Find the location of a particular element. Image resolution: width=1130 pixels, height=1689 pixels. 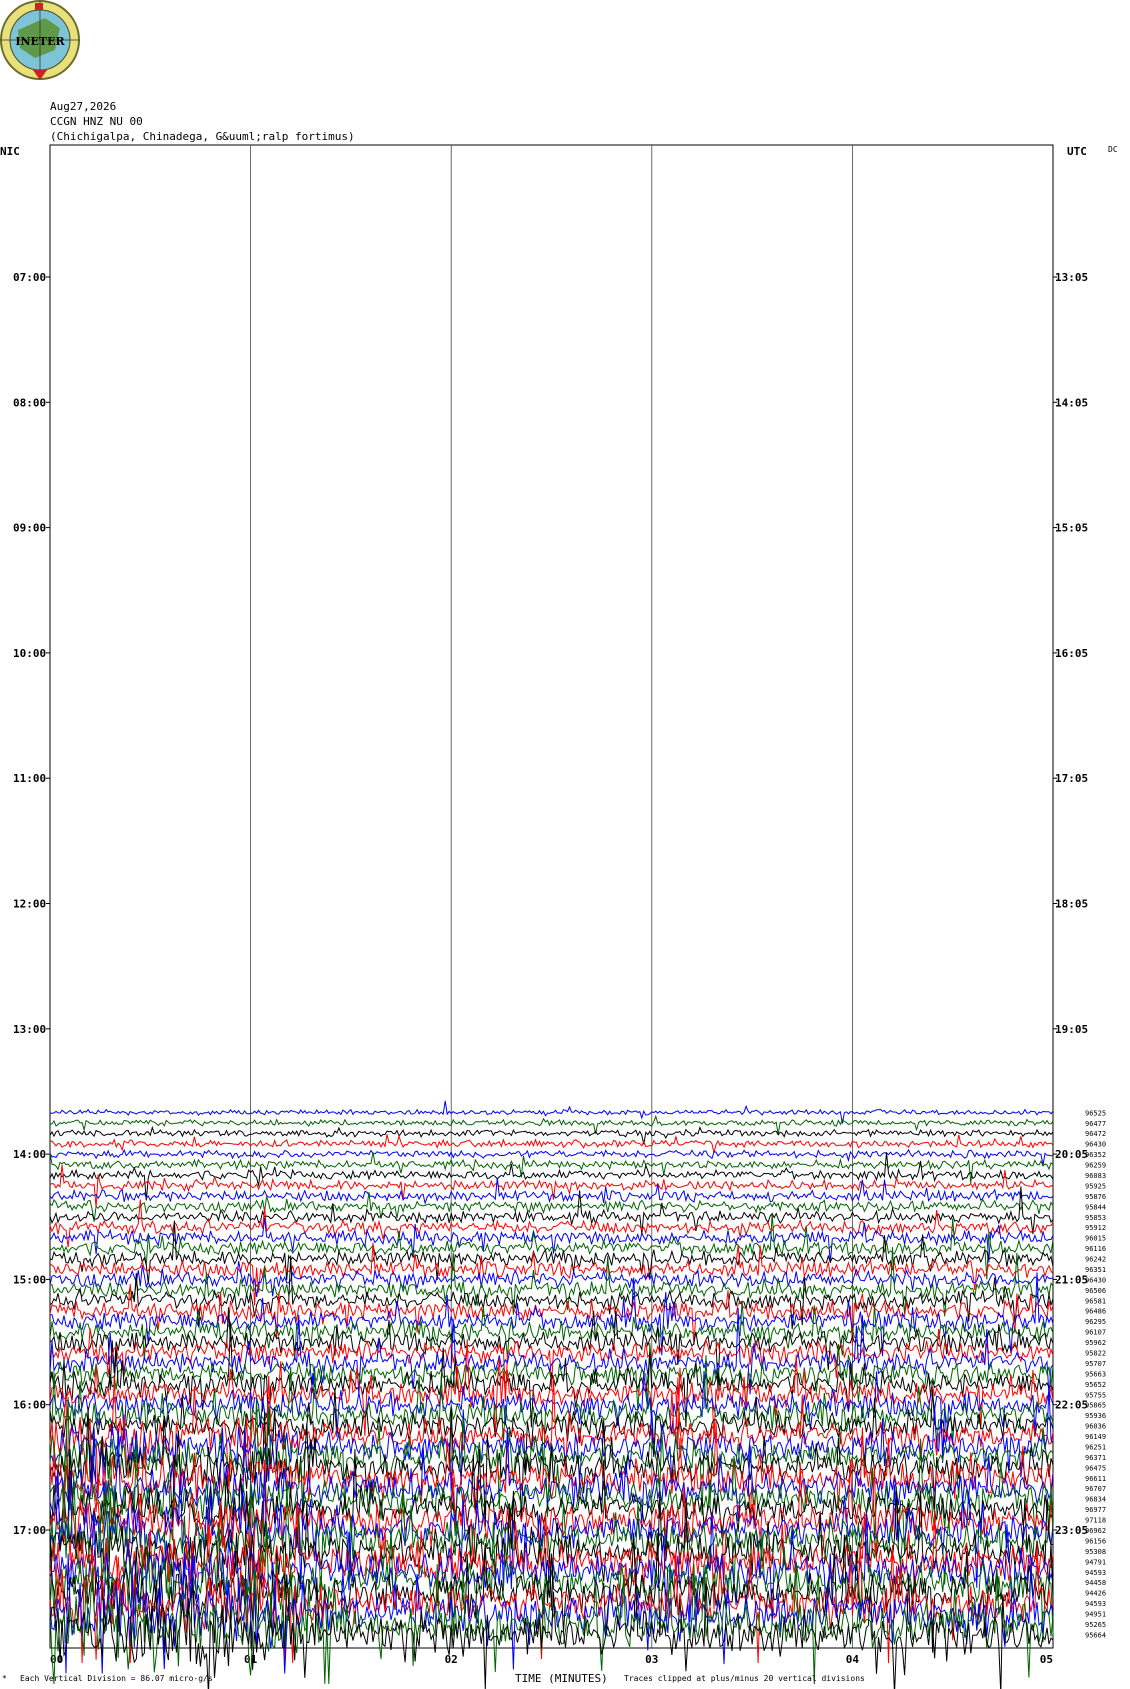

trace-value-label: 96581 is located at coordinates (1095, 1301).